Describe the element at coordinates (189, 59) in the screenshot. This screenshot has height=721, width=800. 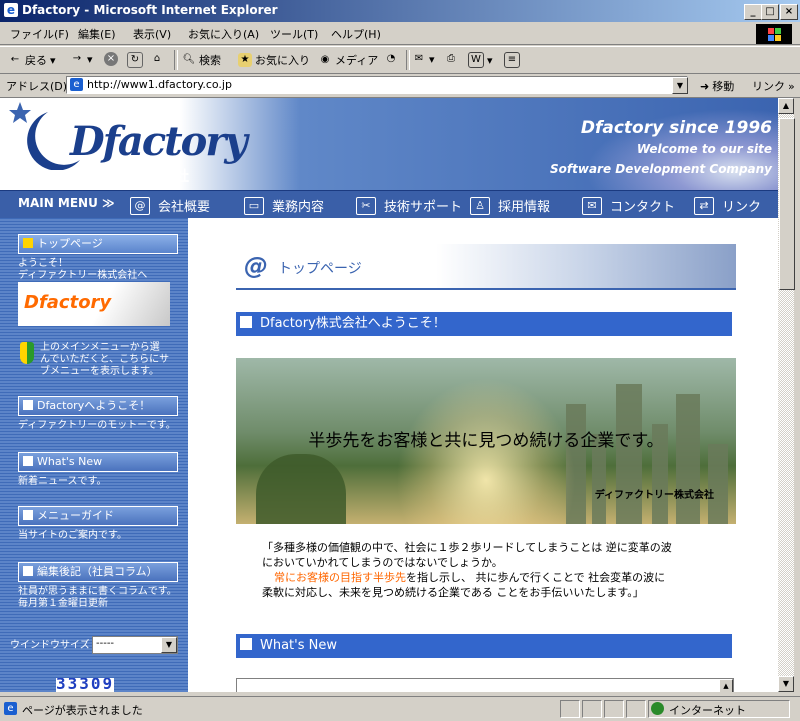
I see `search-icon: 🔍︎` at that location.